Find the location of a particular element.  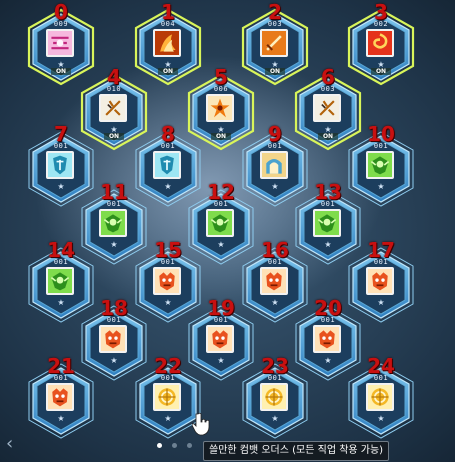

fire-burst-icon is located at coordinates (220, 108).